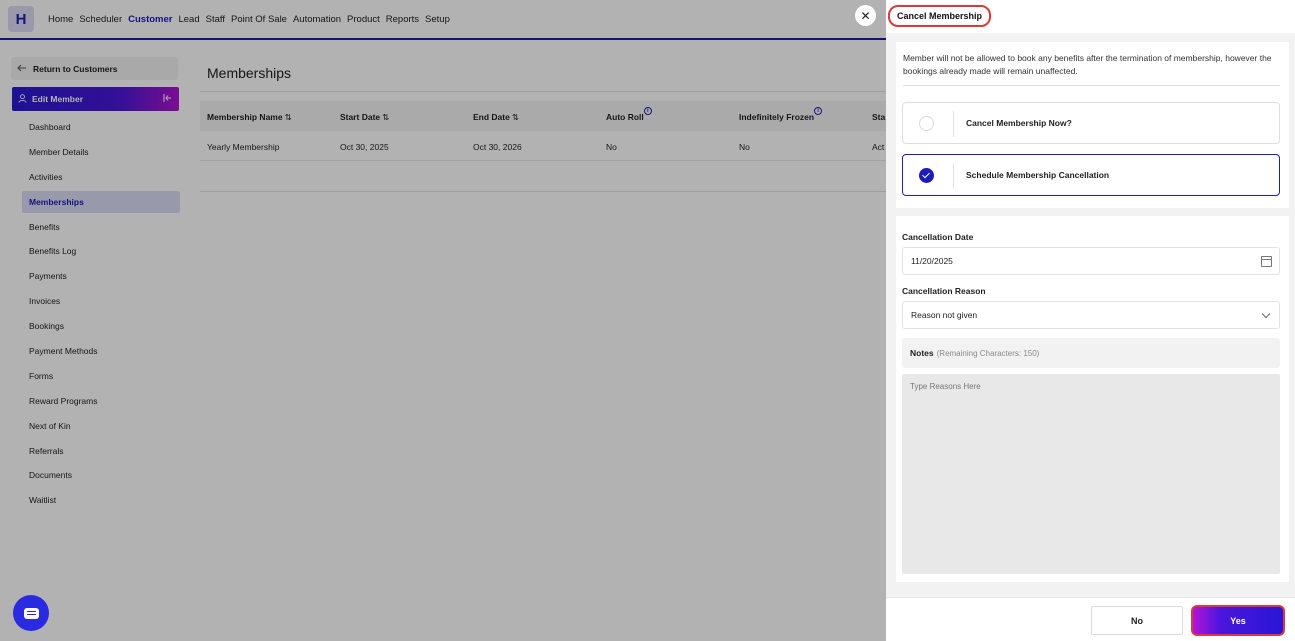  Describe the element at coordinates (1091, 474) in the screenshot. I see `notes-textarea: Type Reasons Here` at that location.